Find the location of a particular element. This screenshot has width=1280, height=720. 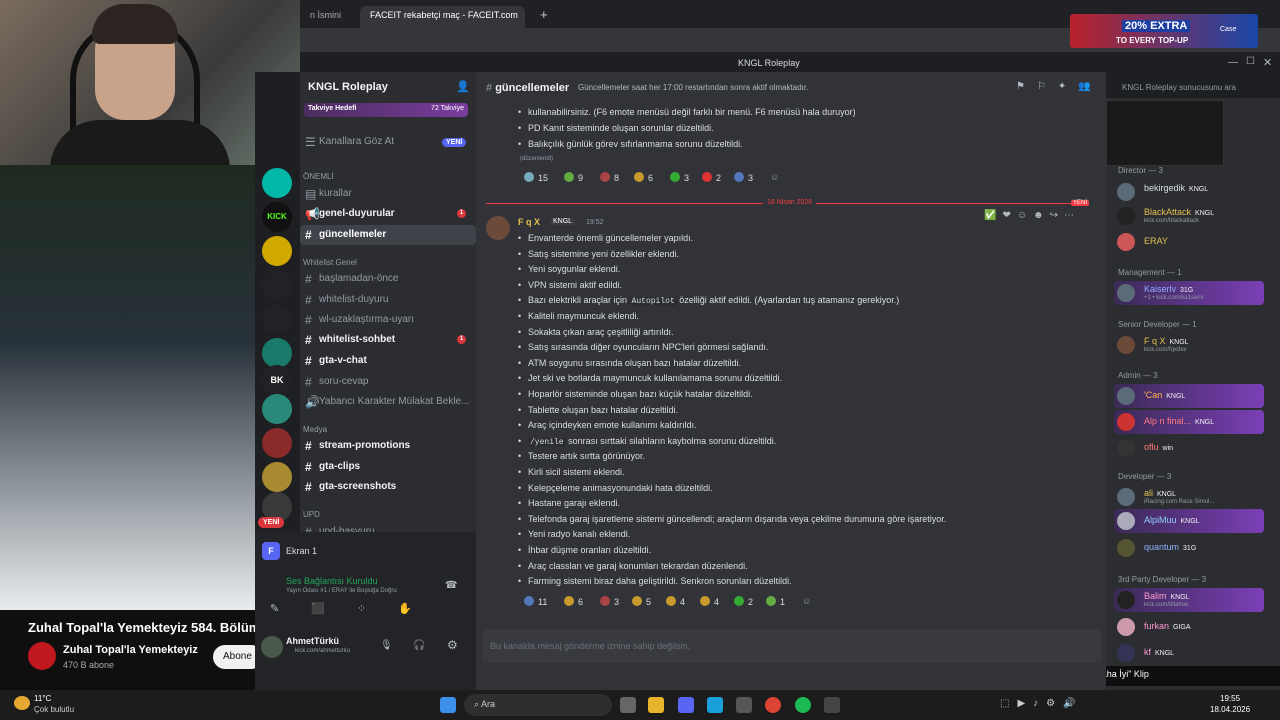

start-icon is located at coordinates (448, 705).